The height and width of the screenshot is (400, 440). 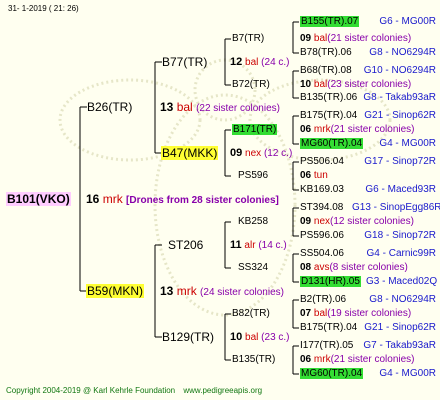 I want to click on site-link: www.pedigreeapis.org, so click(x=222, y=390).